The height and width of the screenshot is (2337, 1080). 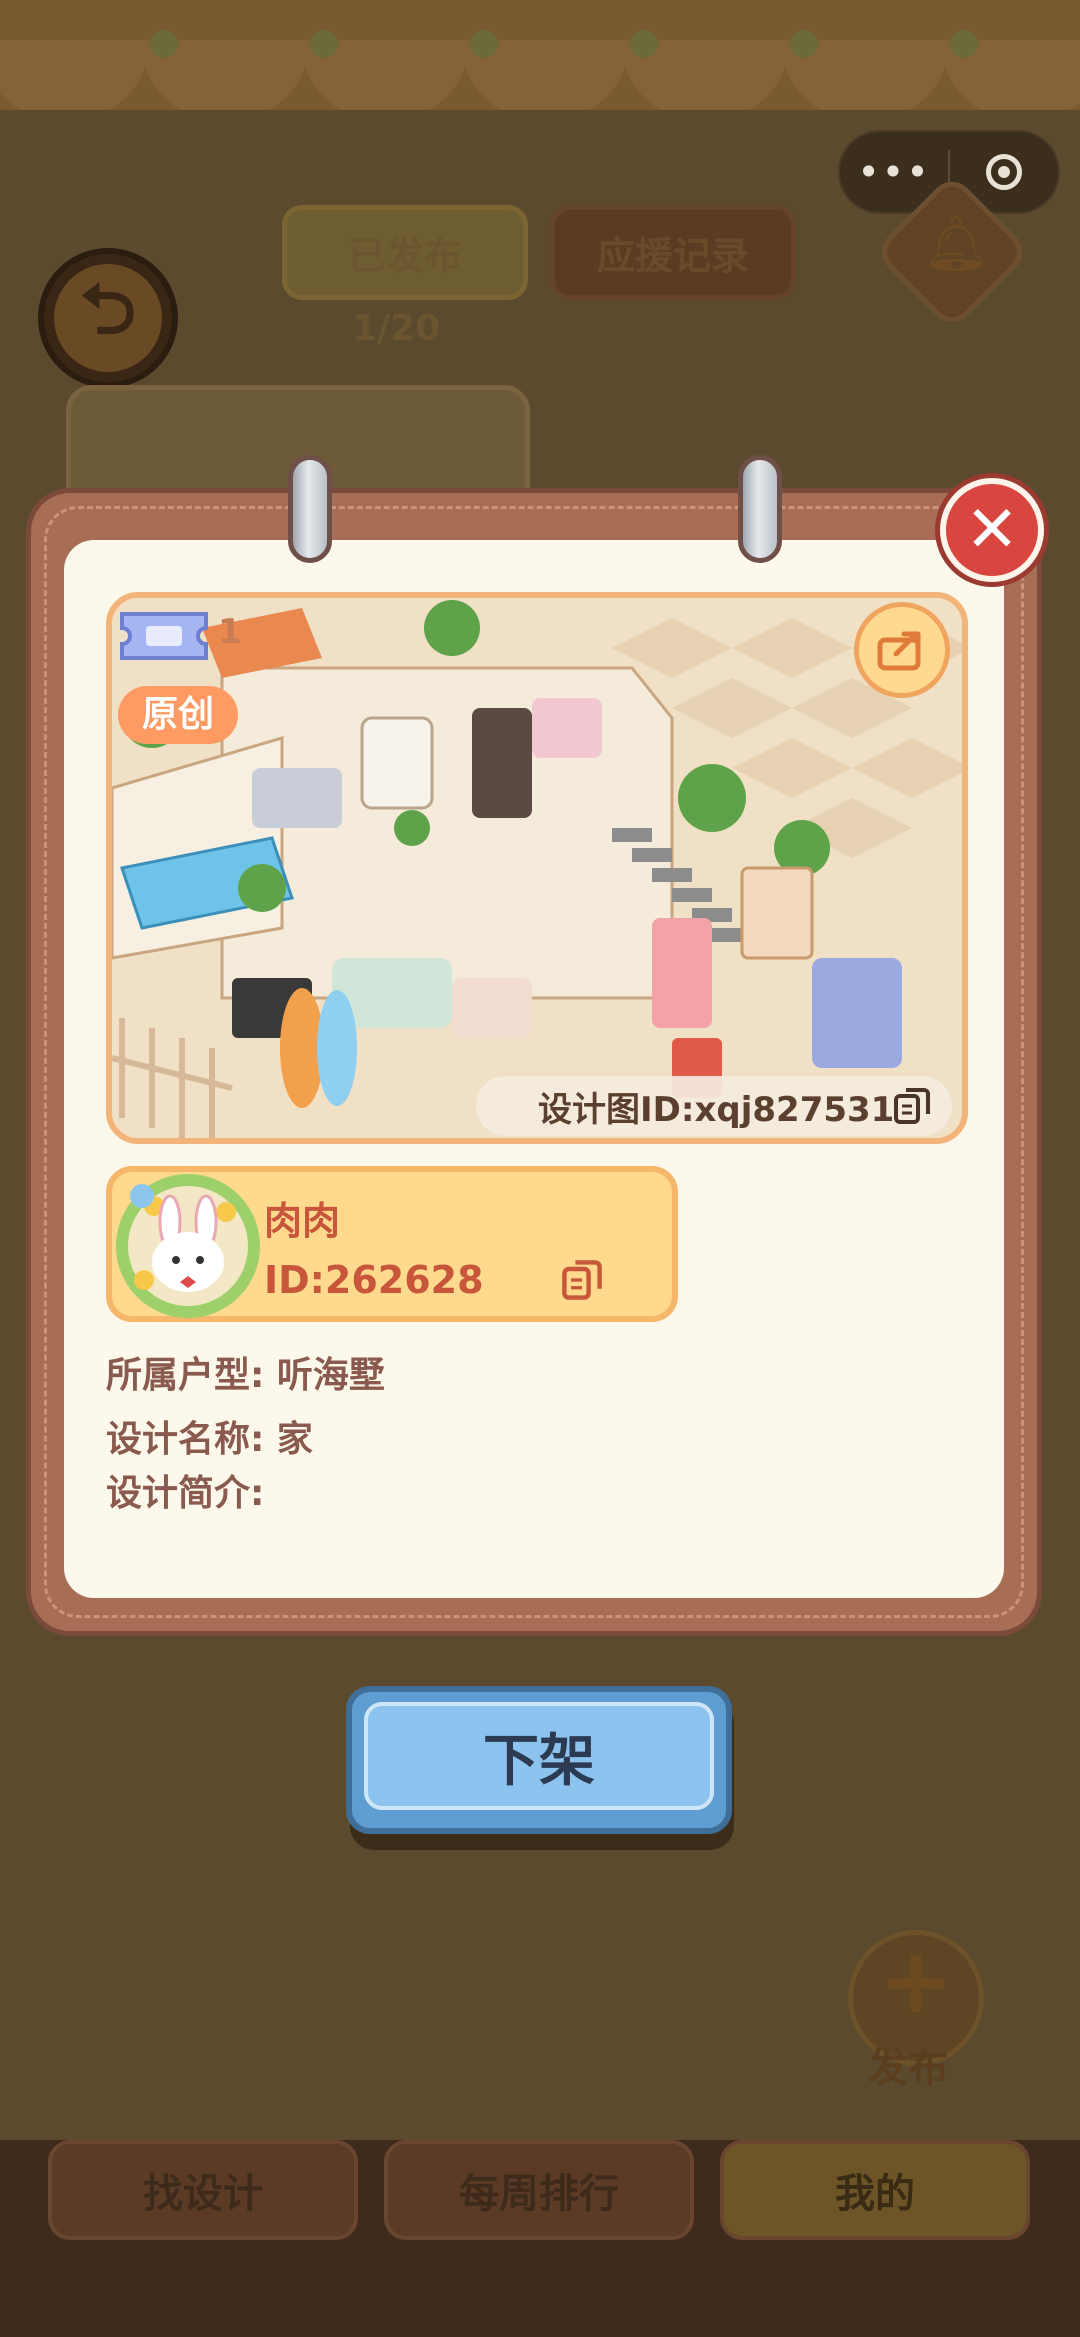 I want to click on bell-icon: 🔔︎, so click(x=956, y=243).